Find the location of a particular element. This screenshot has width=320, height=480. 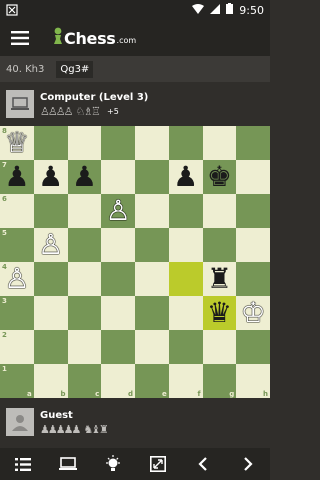

white-queen-a8: ♕ is located at coordinates (17, 143).